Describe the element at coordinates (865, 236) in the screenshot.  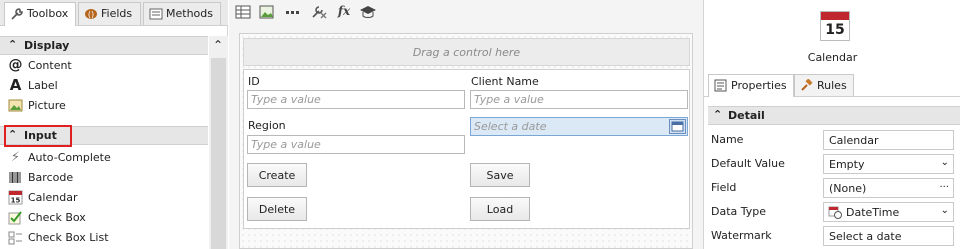
I see `property-value: Select a date` at that location.